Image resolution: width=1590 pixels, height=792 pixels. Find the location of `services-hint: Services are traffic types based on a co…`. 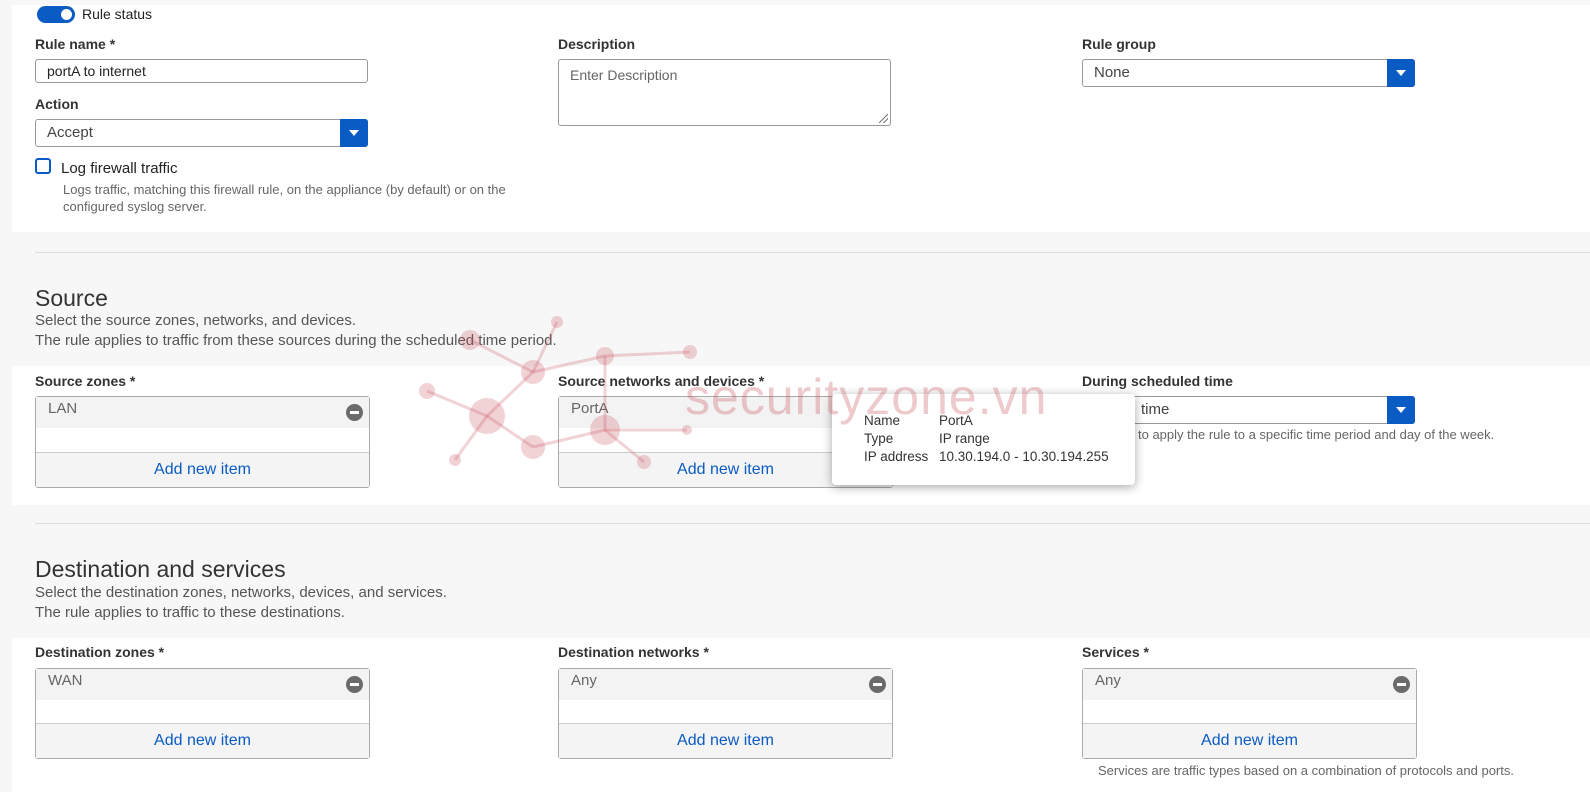

services-hint: Services are traffic types based on a co… is located at coordinates (1306, 770).